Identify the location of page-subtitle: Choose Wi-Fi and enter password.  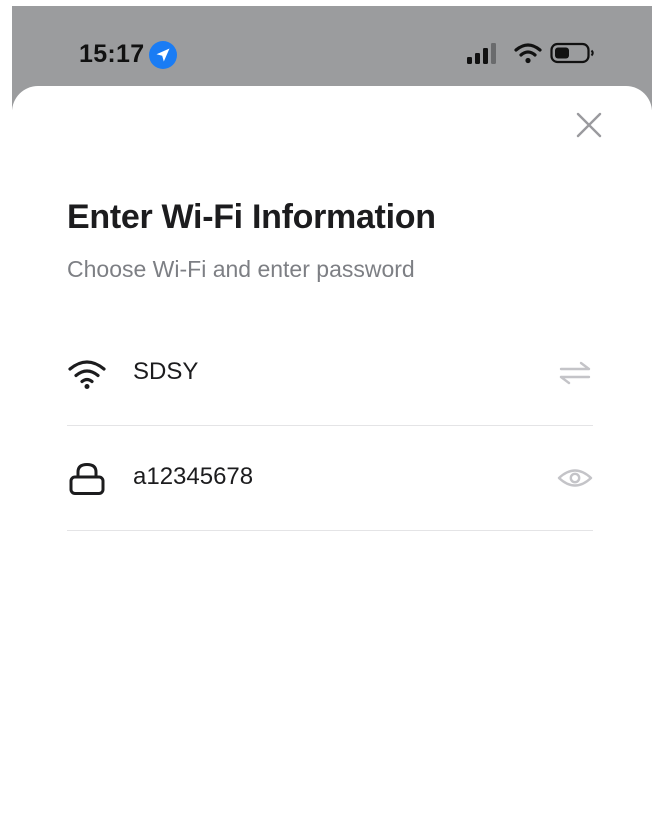
(241, 269).